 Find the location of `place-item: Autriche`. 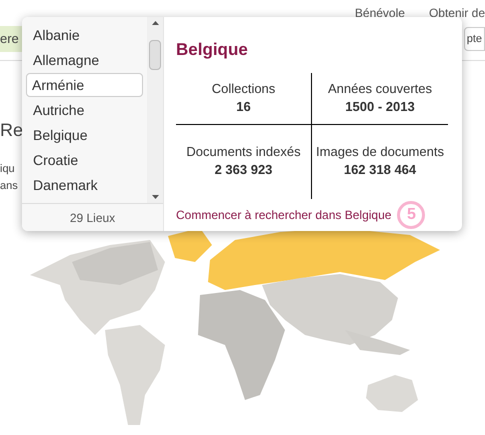

place-item: Autriche is located at coordinates (84, 110).